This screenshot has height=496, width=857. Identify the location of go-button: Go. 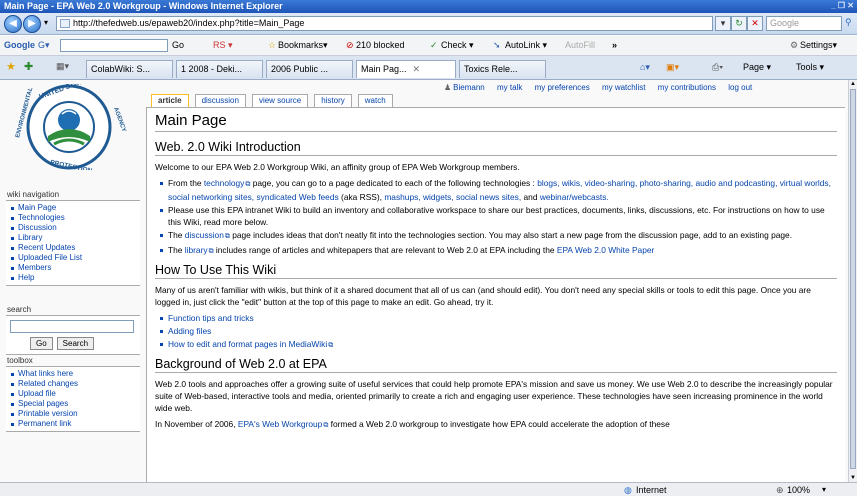
(41, 343).